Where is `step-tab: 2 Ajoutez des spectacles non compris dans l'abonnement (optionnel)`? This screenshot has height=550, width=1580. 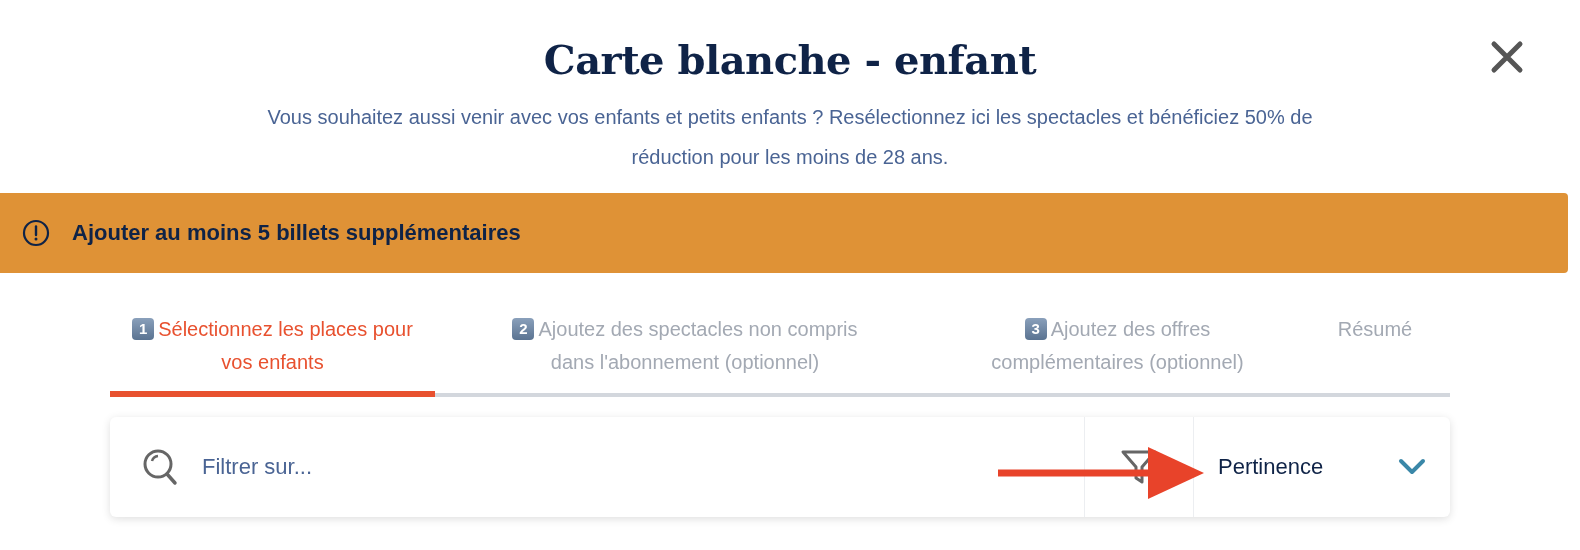
step-tab: 2 Ajoutez des spectacles non compris dans l'abonnement (optionnel) is located at coordinates (685, 355).